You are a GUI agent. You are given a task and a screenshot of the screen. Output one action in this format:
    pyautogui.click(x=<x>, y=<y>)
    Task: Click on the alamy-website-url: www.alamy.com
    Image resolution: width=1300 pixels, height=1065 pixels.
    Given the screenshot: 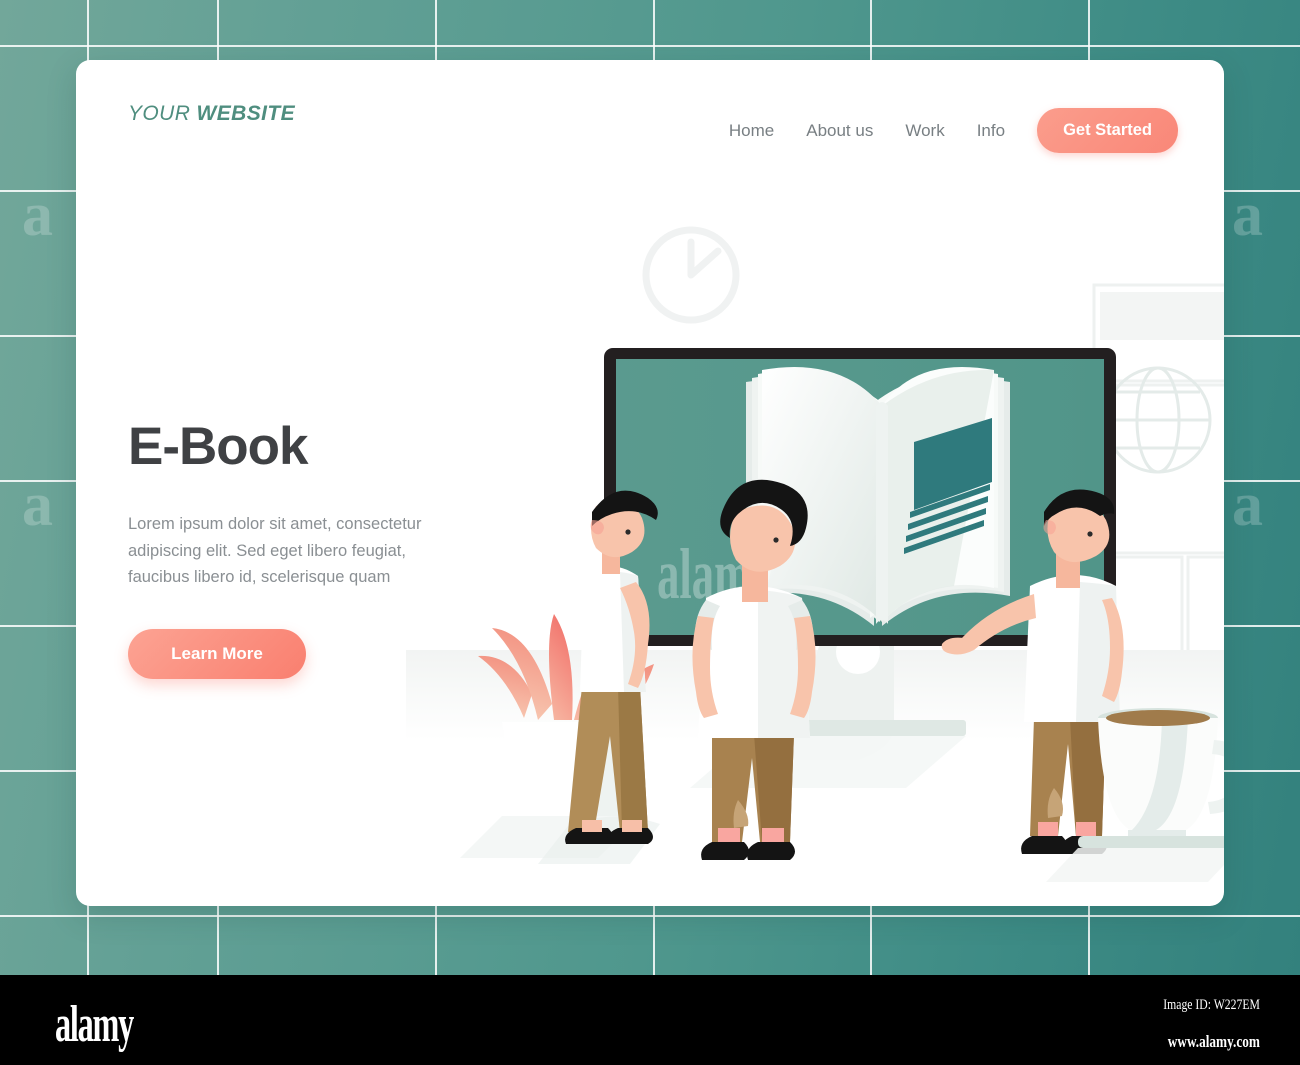 What is the action you would take?
    pyautogui.click(x=1213, y=1041)
    